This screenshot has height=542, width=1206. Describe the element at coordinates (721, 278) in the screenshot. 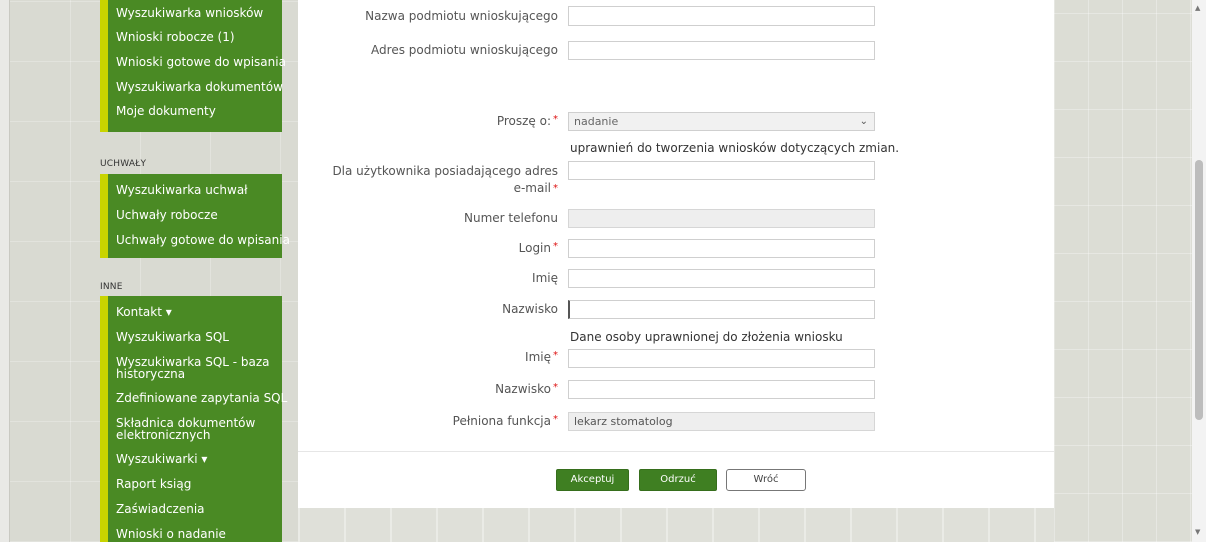

I see `imie-input` at that location.